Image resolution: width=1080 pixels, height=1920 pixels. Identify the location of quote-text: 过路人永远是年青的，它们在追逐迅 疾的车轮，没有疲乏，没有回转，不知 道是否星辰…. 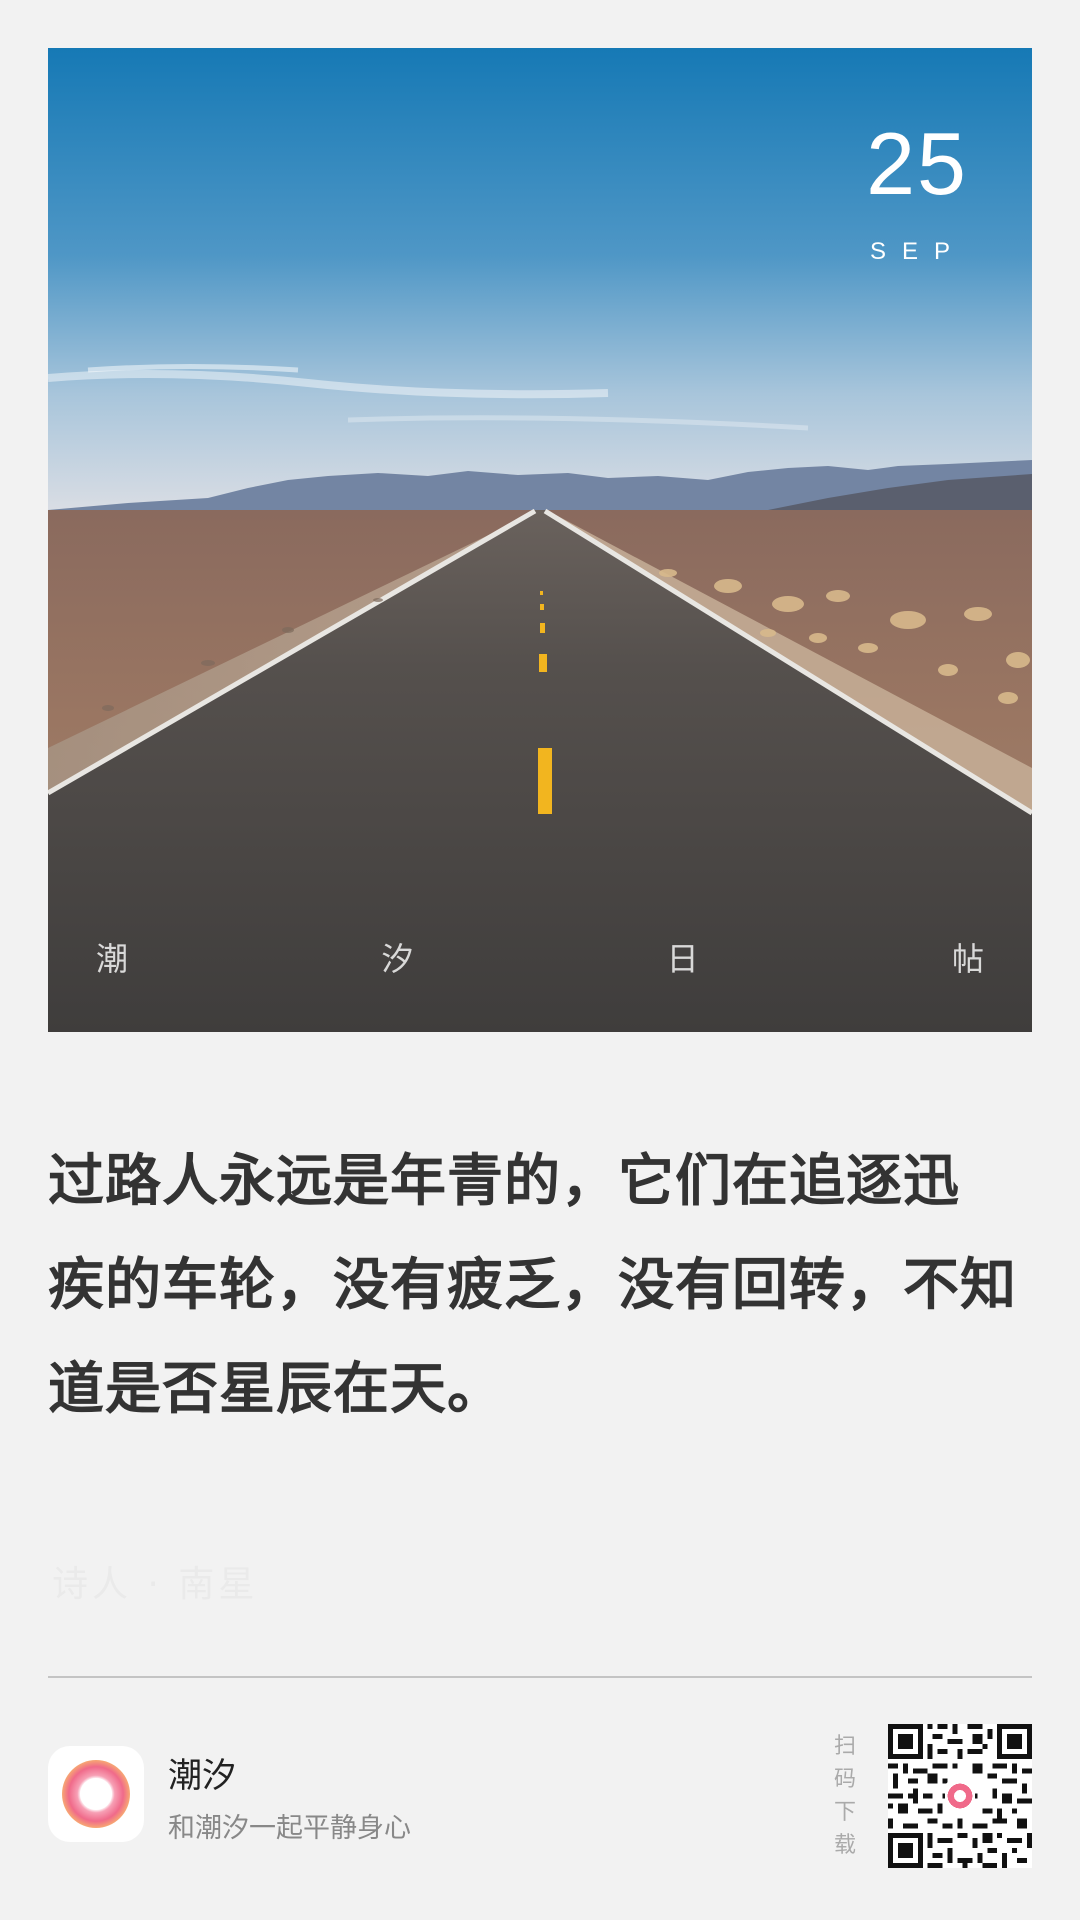
(540, 1286).